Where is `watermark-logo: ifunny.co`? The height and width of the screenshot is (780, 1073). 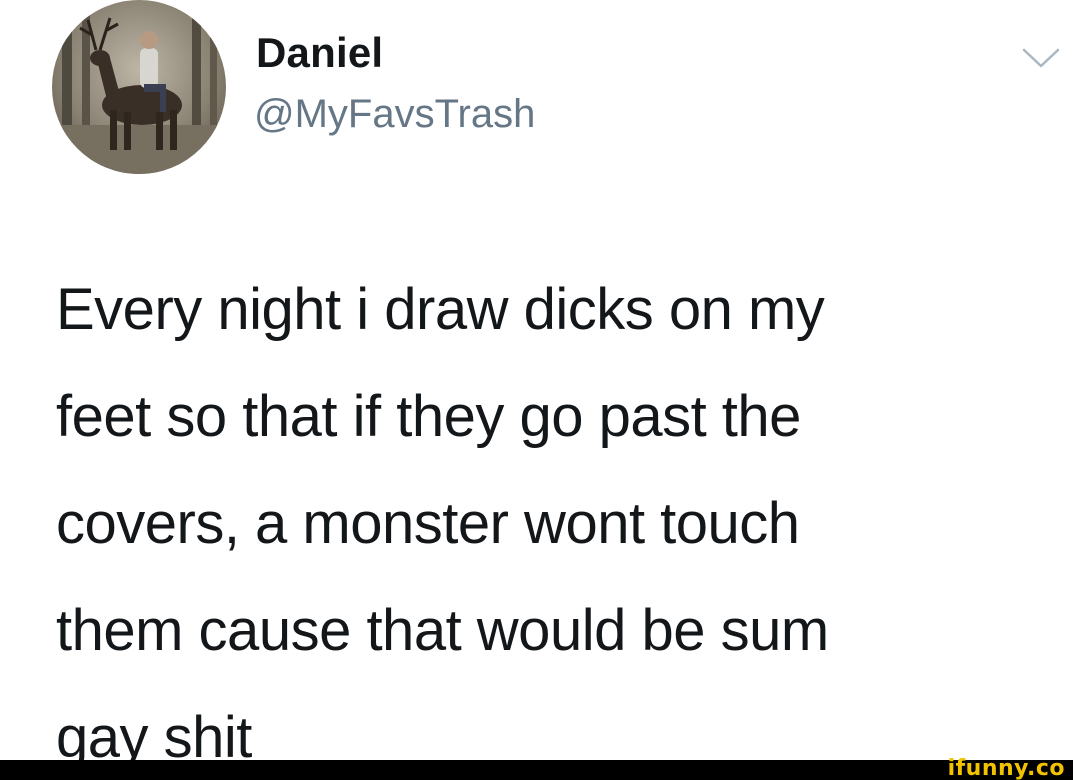 watermark-logo: ifunny.co is located at coordinates (1006, 768).